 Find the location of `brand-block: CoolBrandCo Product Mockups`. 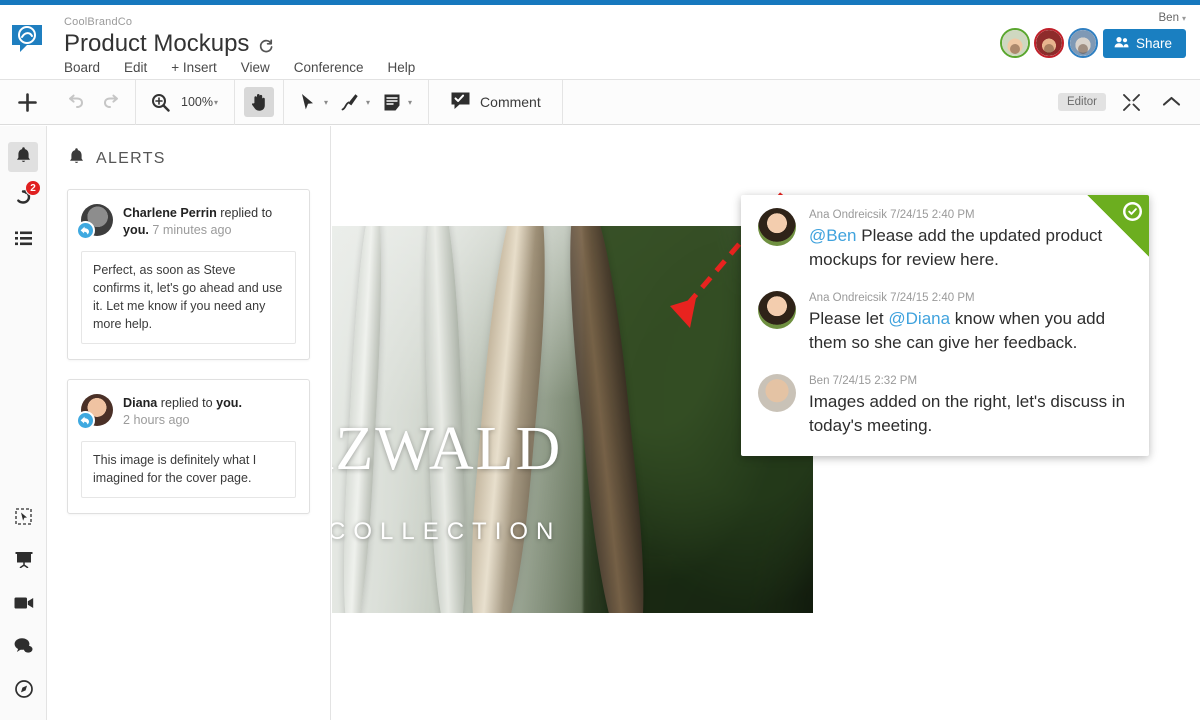

brand-block: CoolBrandCo Product Mockups is located at coordinates (169, 37).